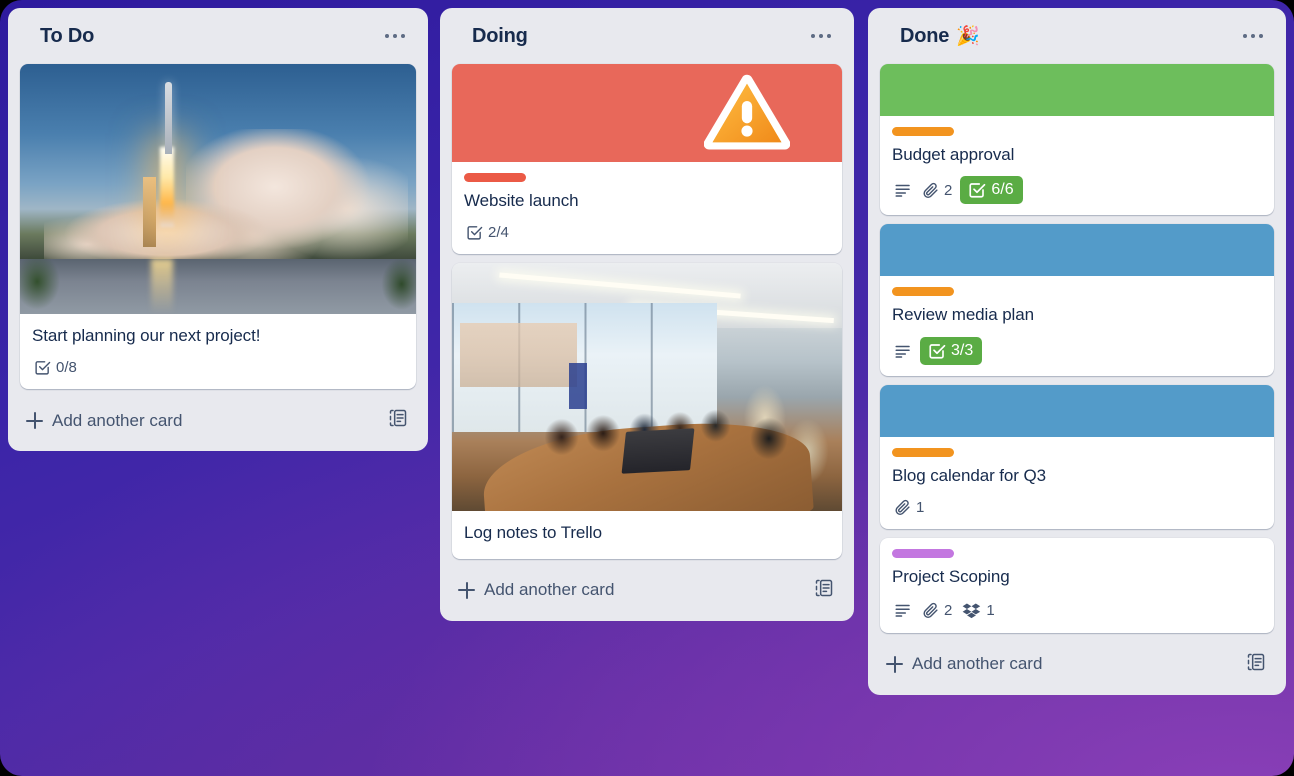 Image resolution: width=1294 pixels, height=776 pixels. What do you see at coordinates (962, 350) in the screenshot?
I see `checklist-count: 3/3` at bounding box center [962, 350].